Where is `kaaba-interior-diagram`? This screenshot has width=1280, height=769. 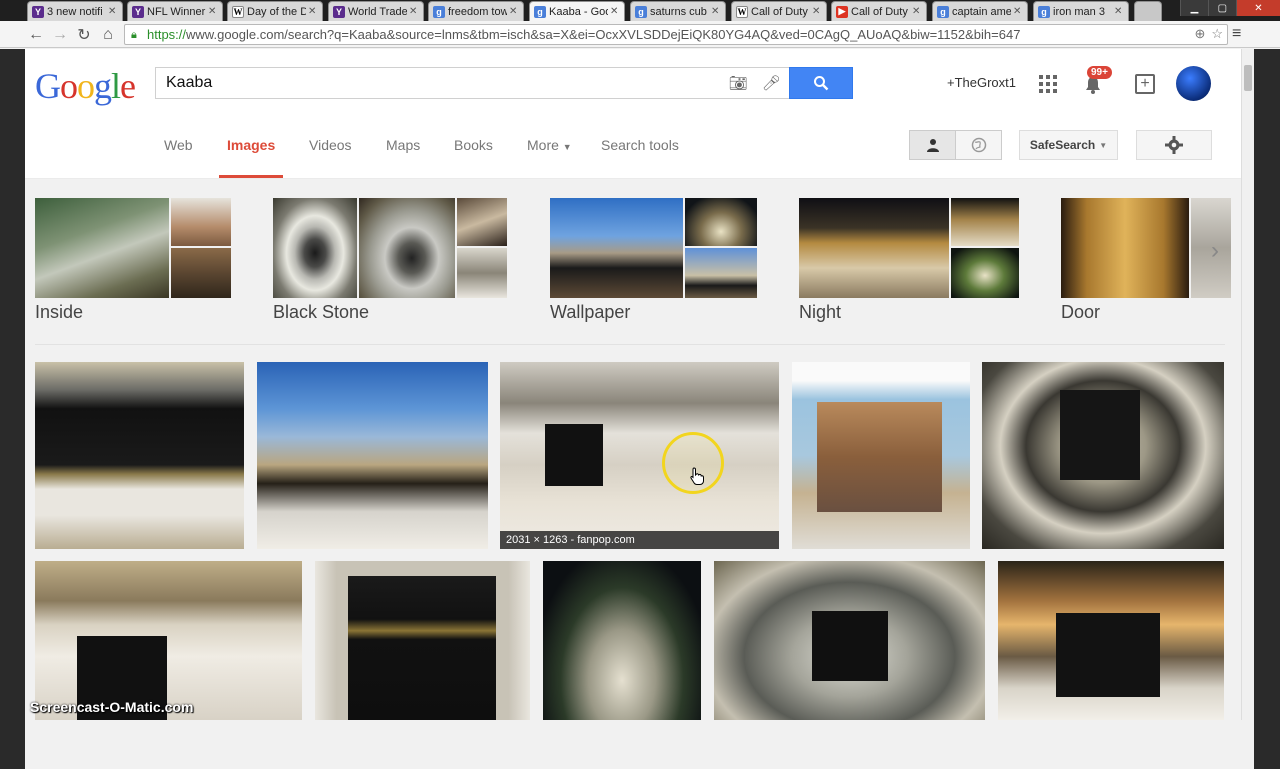 kaaba-interior-diagram is located at coordinates (879, 457).